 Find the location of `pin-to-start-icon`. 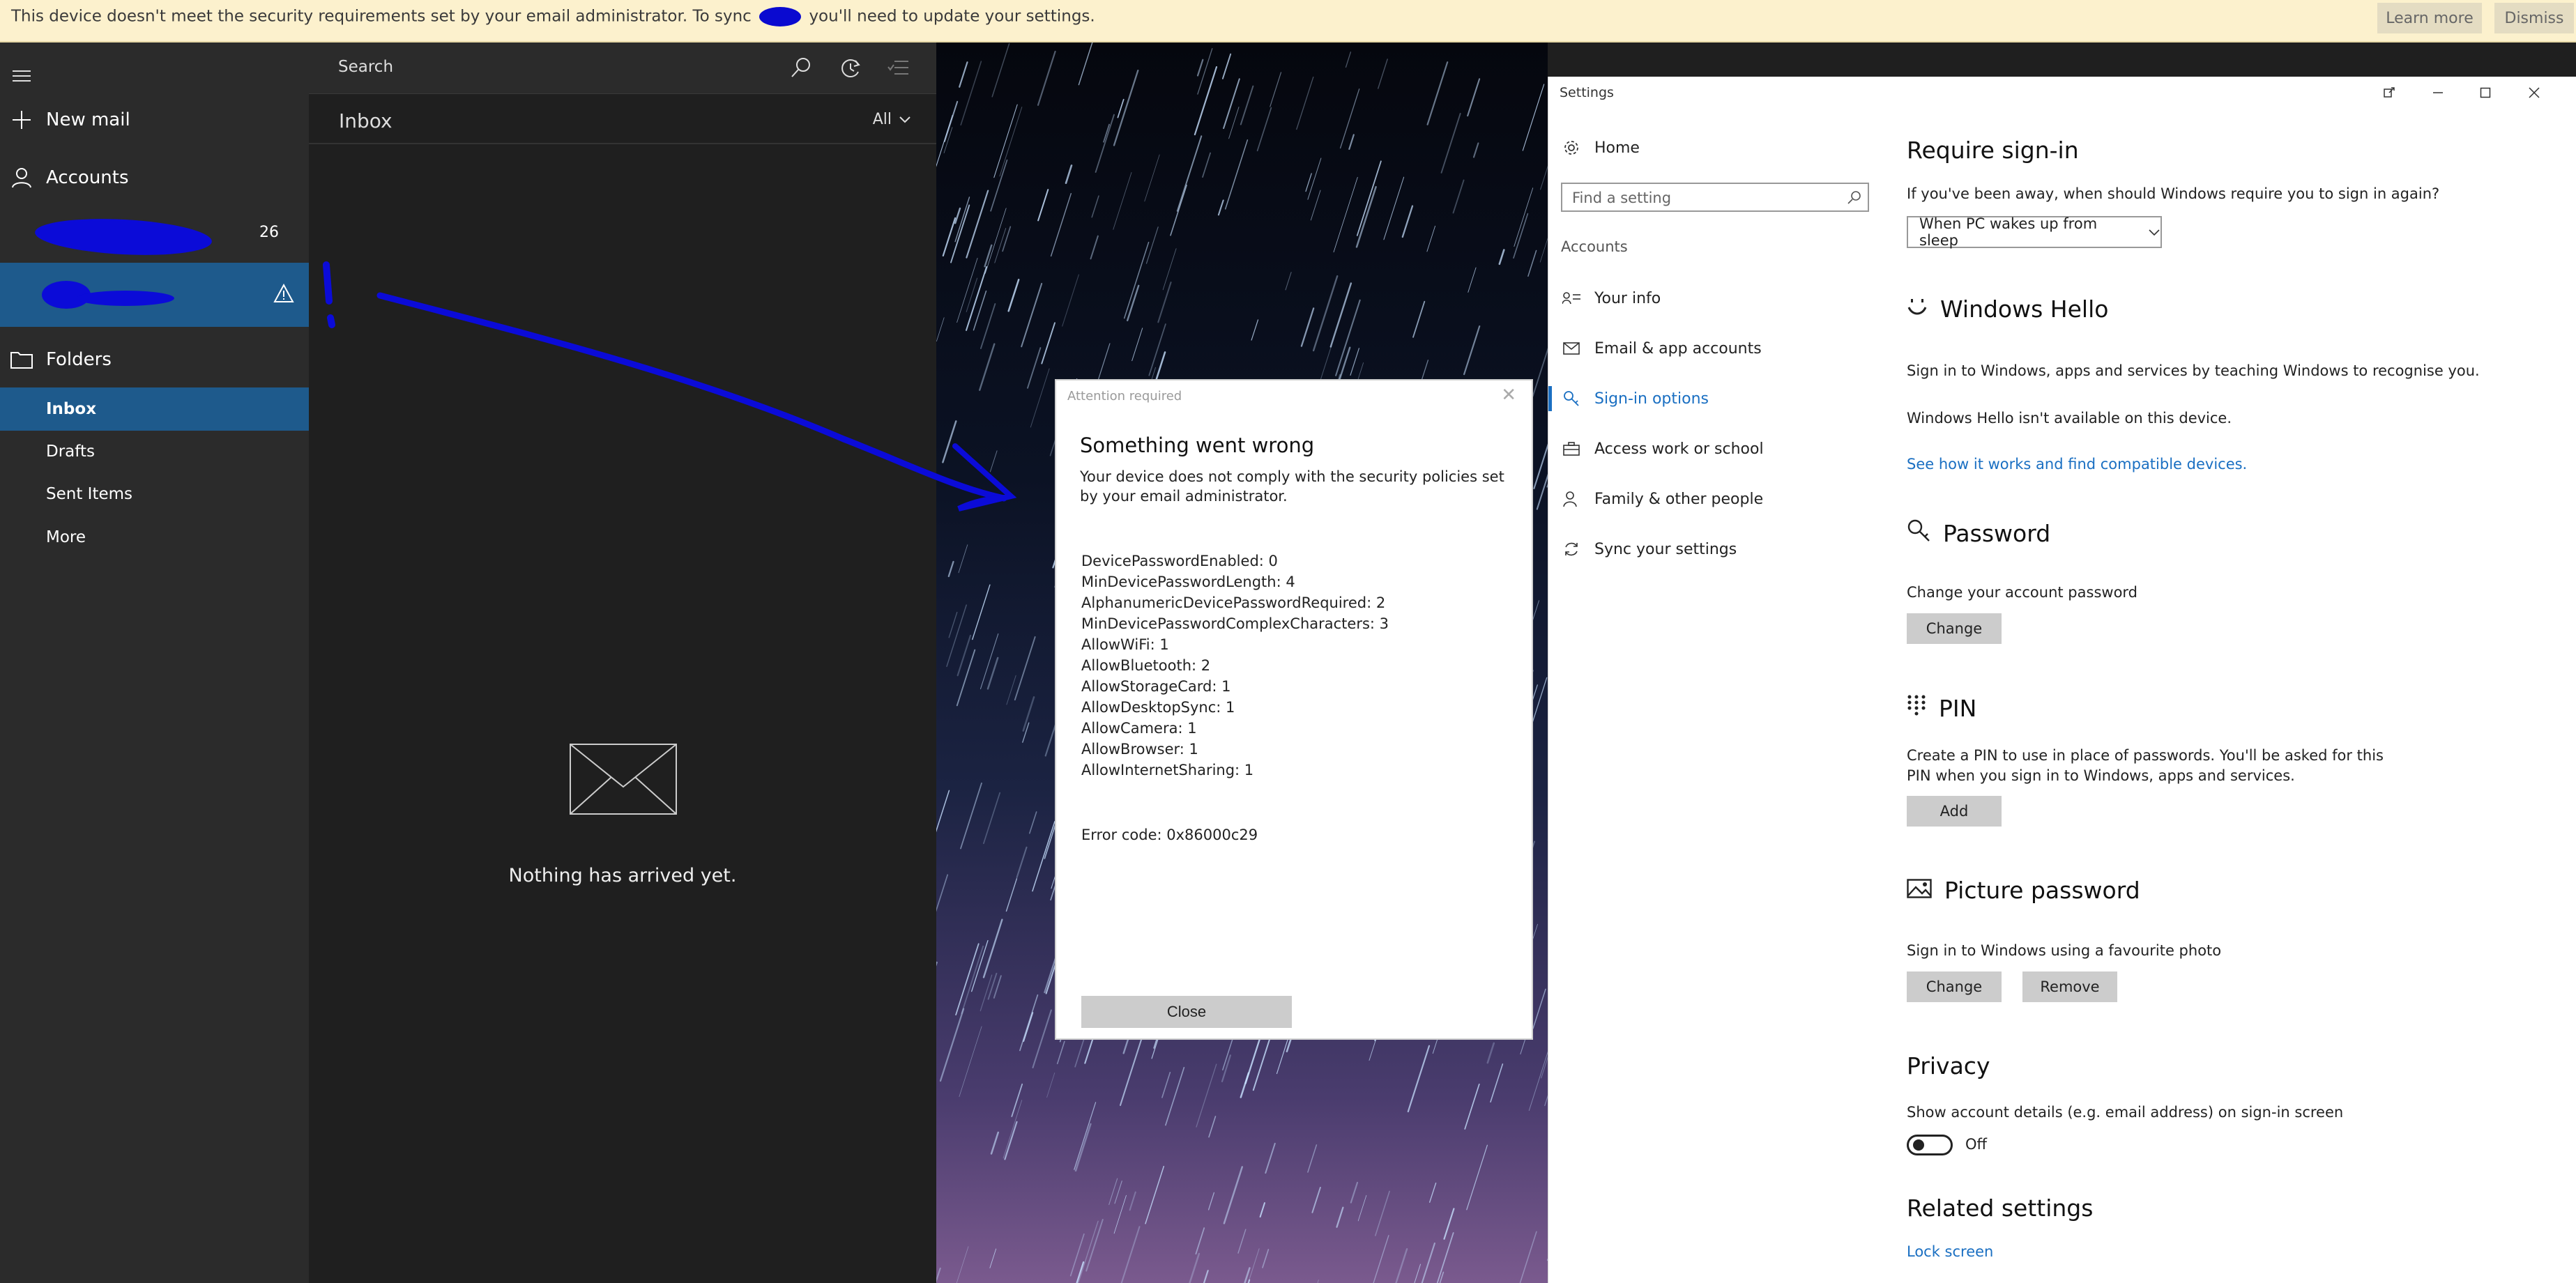

pin-to-start-icon is located at coordinates (2389, 92).